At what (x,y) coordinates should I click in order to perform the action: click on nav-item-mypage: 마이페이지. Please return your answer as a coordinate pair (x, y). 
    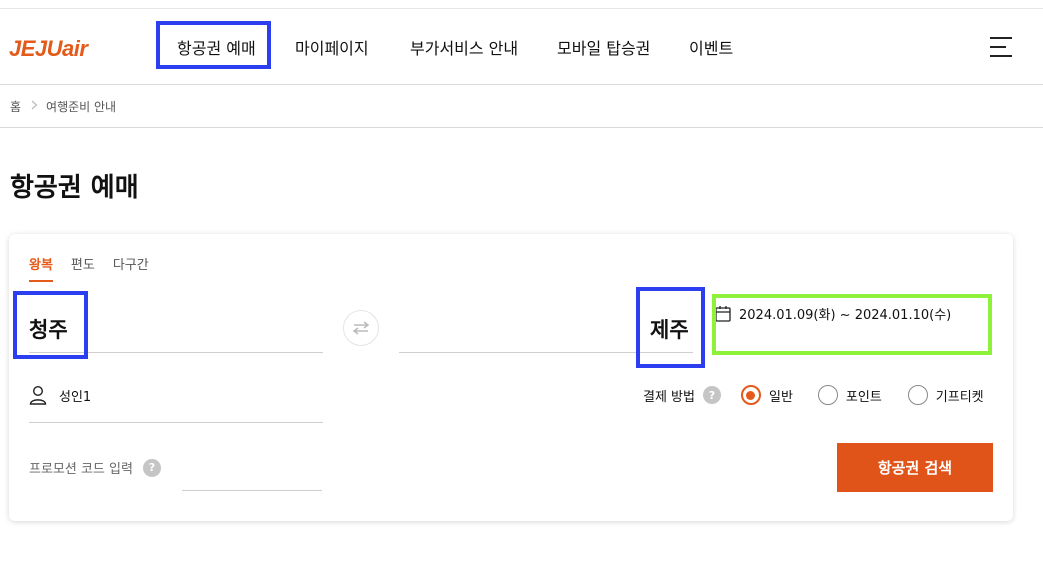
    Looking at the image, I should click on (332, 46).